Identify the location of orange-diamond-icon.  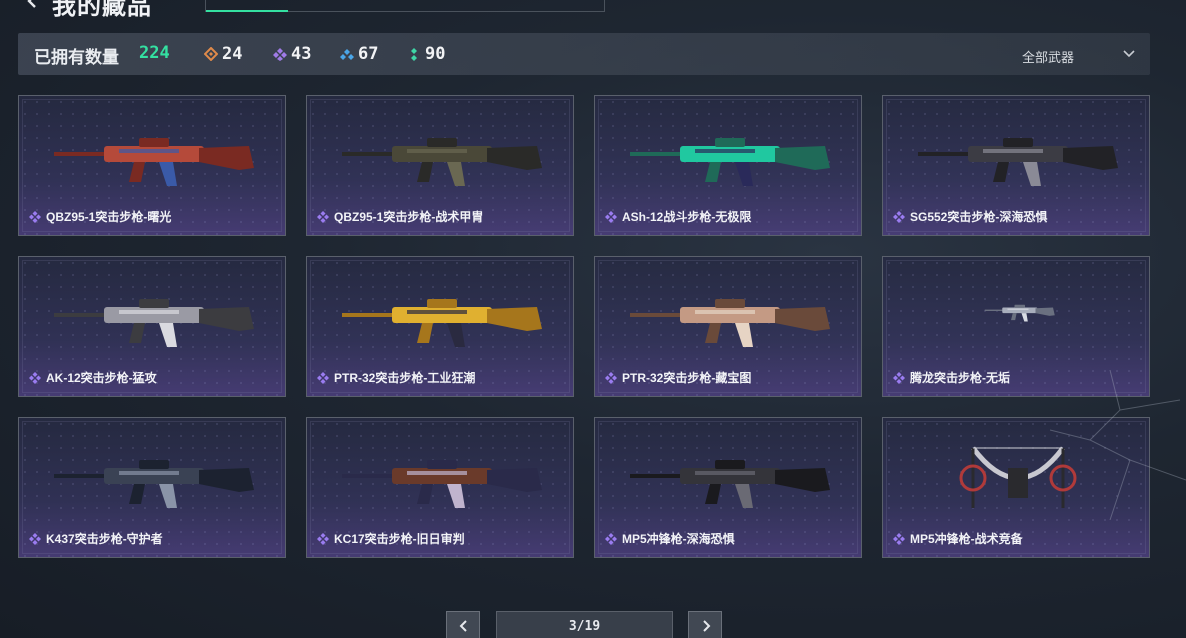
(211, 54).